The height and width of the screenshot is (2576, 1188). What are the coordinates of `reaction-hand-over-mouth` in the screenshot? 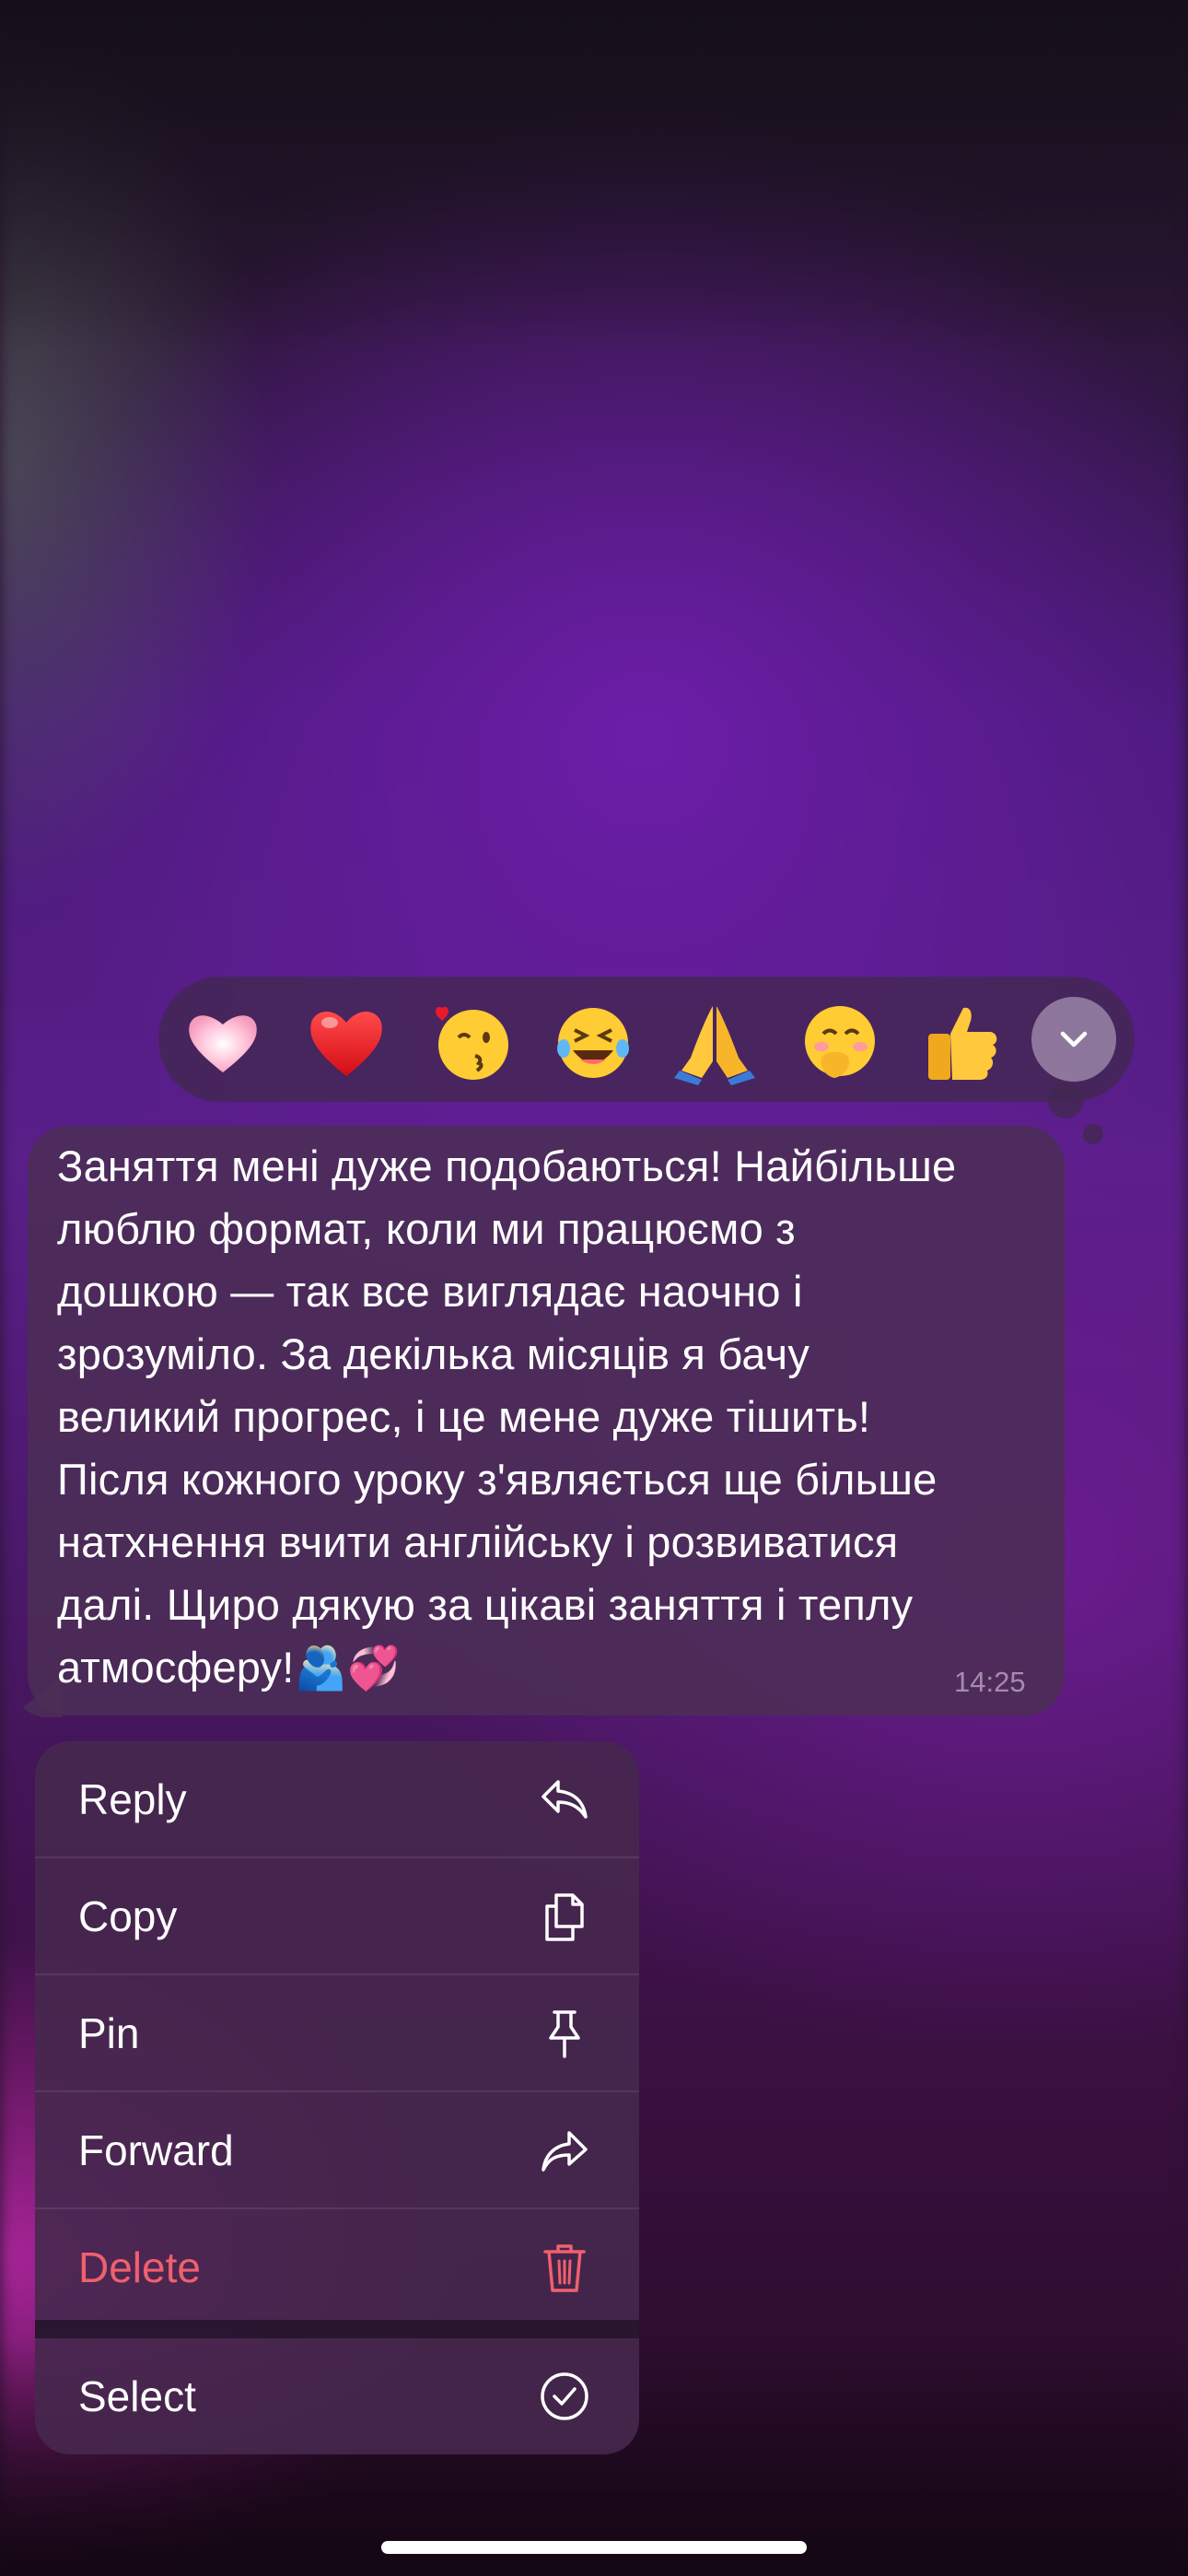 It's located at (838, 1041).